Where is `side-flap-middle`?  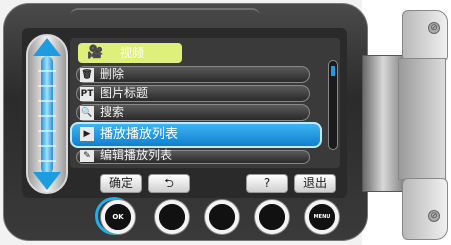
side-flap-middle is located at coordinates (422, 119).